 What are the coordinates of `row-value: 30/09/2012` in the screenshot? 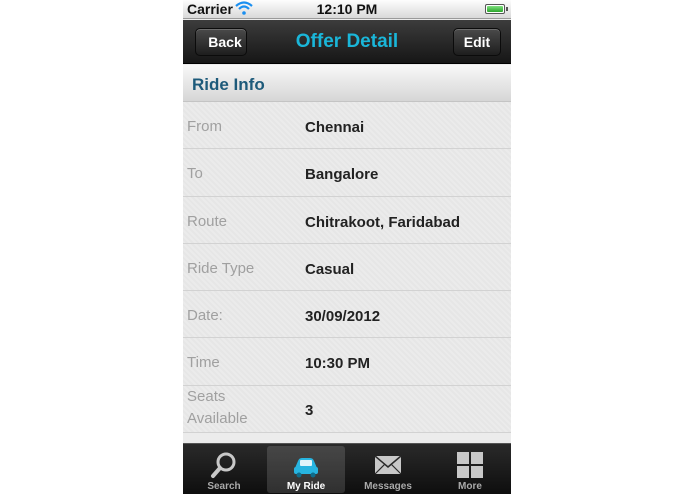 It's located at (343, 317).